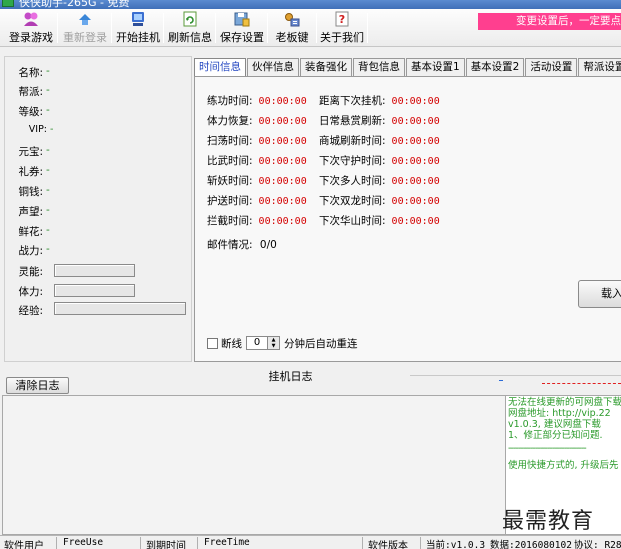  I want to click on stamina-label: 体力:, so click(30, 292).